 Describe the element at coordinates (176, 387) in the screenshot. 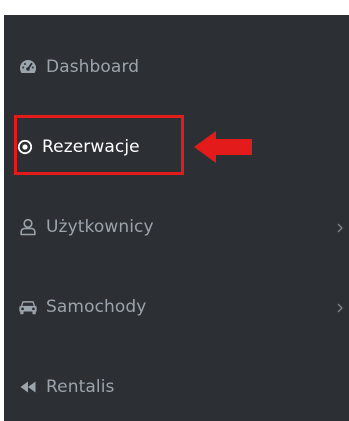

I see `sidebar-item-rentalis: Rentalis` at that location.